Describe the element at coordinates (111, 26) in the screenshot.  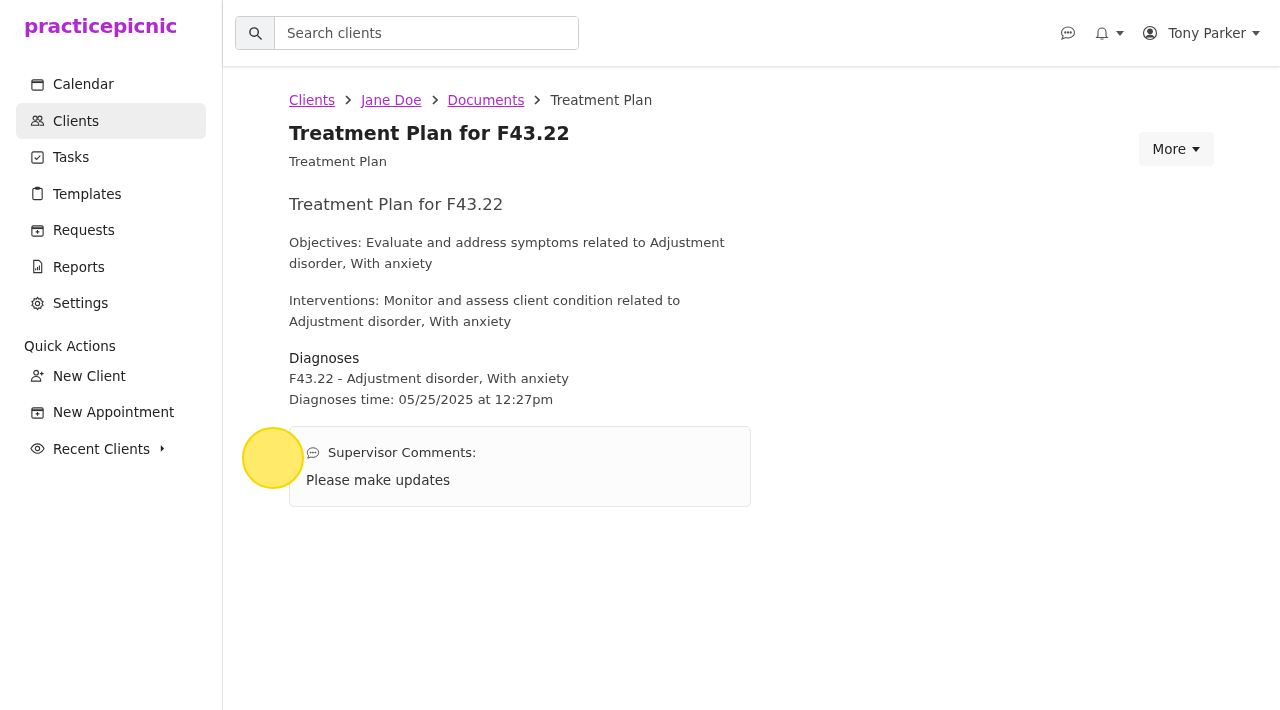
I see `brand-logo: practicepicnic` at that location.